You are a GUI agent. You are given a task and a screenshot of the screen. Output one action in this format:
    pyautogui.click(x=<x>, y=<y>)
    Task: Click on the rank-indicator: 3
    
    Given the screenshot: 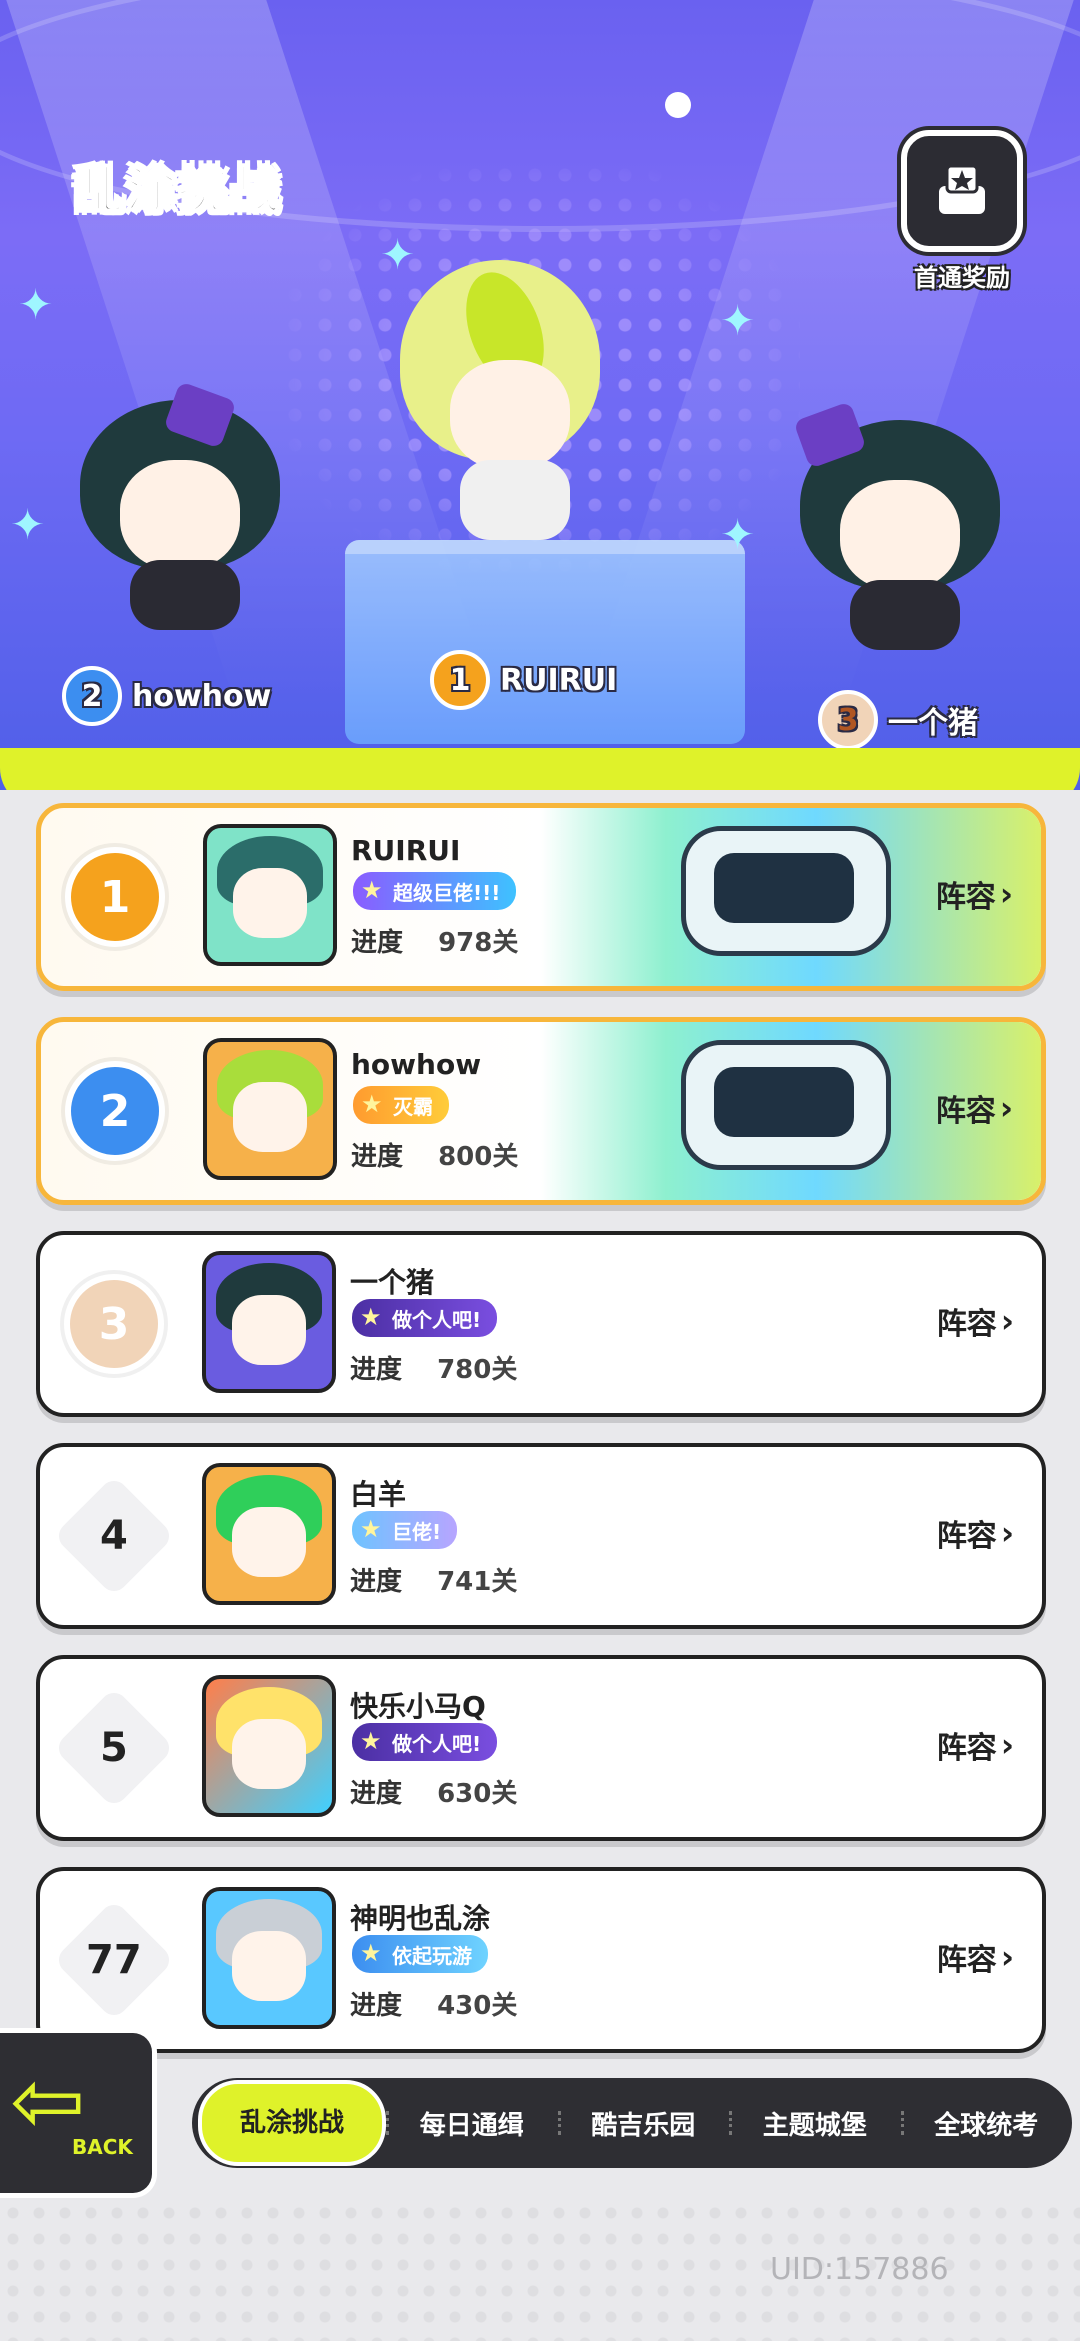 What is the action you would take?
    pyautogui.click(x=114, y=1324)
    